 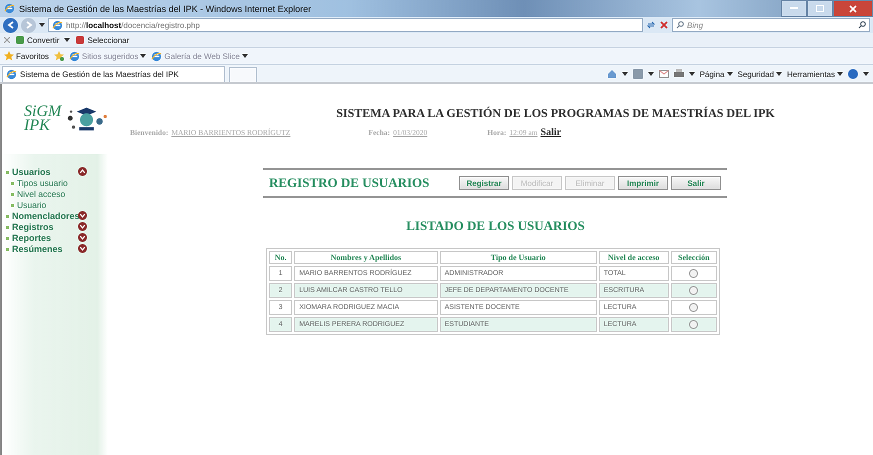 What do you see at coordinates (679, 74) in the screenshot?
I see `print-icon` at bounding box center [679, 74].